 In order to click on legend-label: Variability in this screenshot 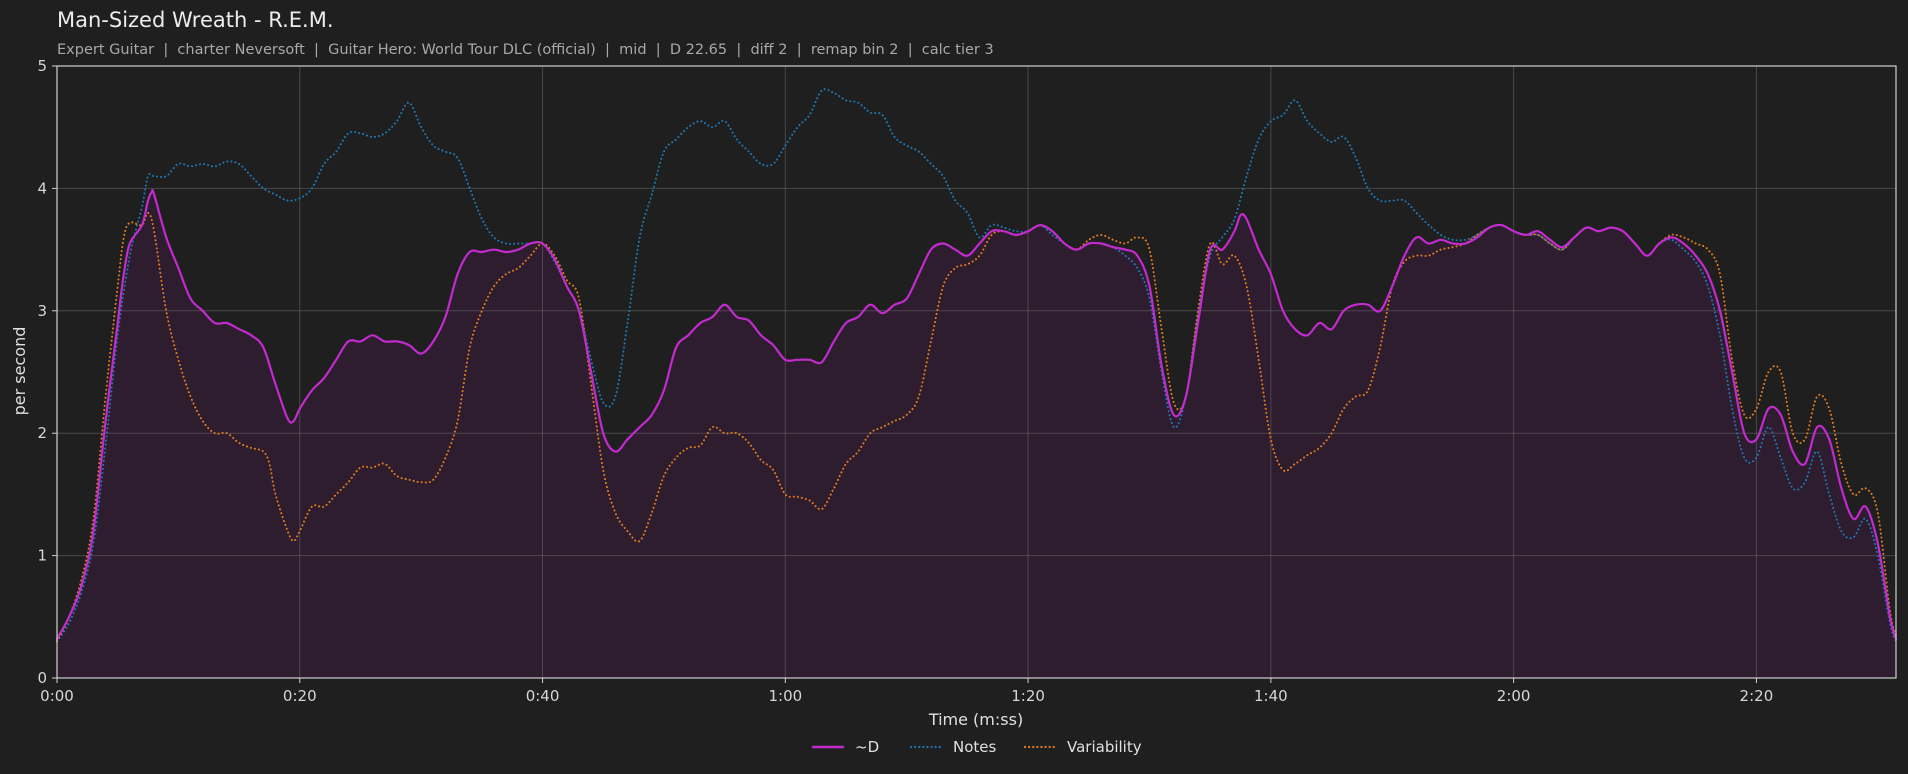, I will do `click(1104, 747)`.